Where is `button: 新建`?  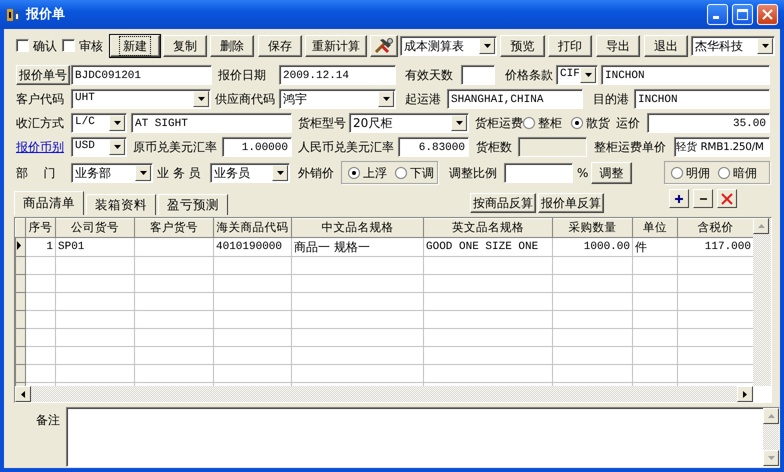
button: 新建 is located at coordinates (135, 45).